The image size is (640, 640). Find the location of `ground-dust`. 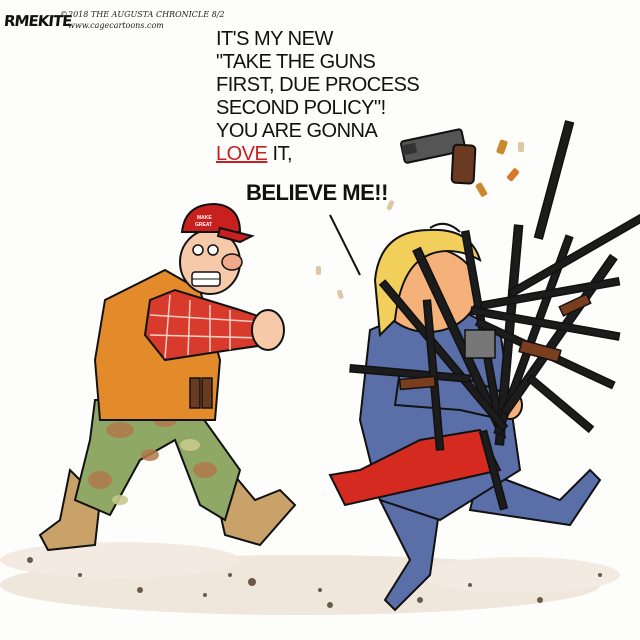

ground-dust is located at coordinates (310, 578).